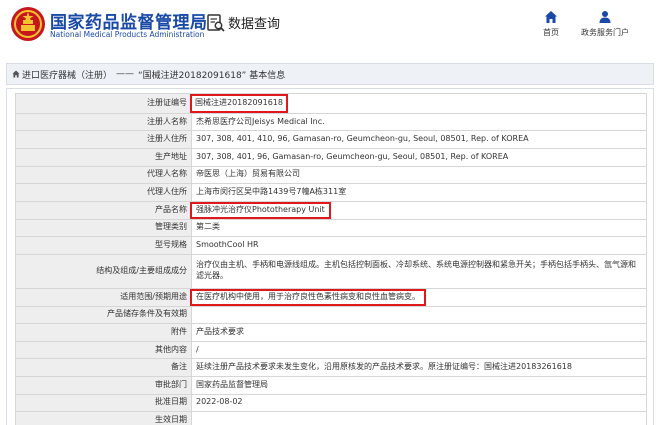 The height and width of the screenshot is (425, 660). Describe the element at coordinates (103, 245) in the screenshot. I see `row-label: 型号规格` at that location.